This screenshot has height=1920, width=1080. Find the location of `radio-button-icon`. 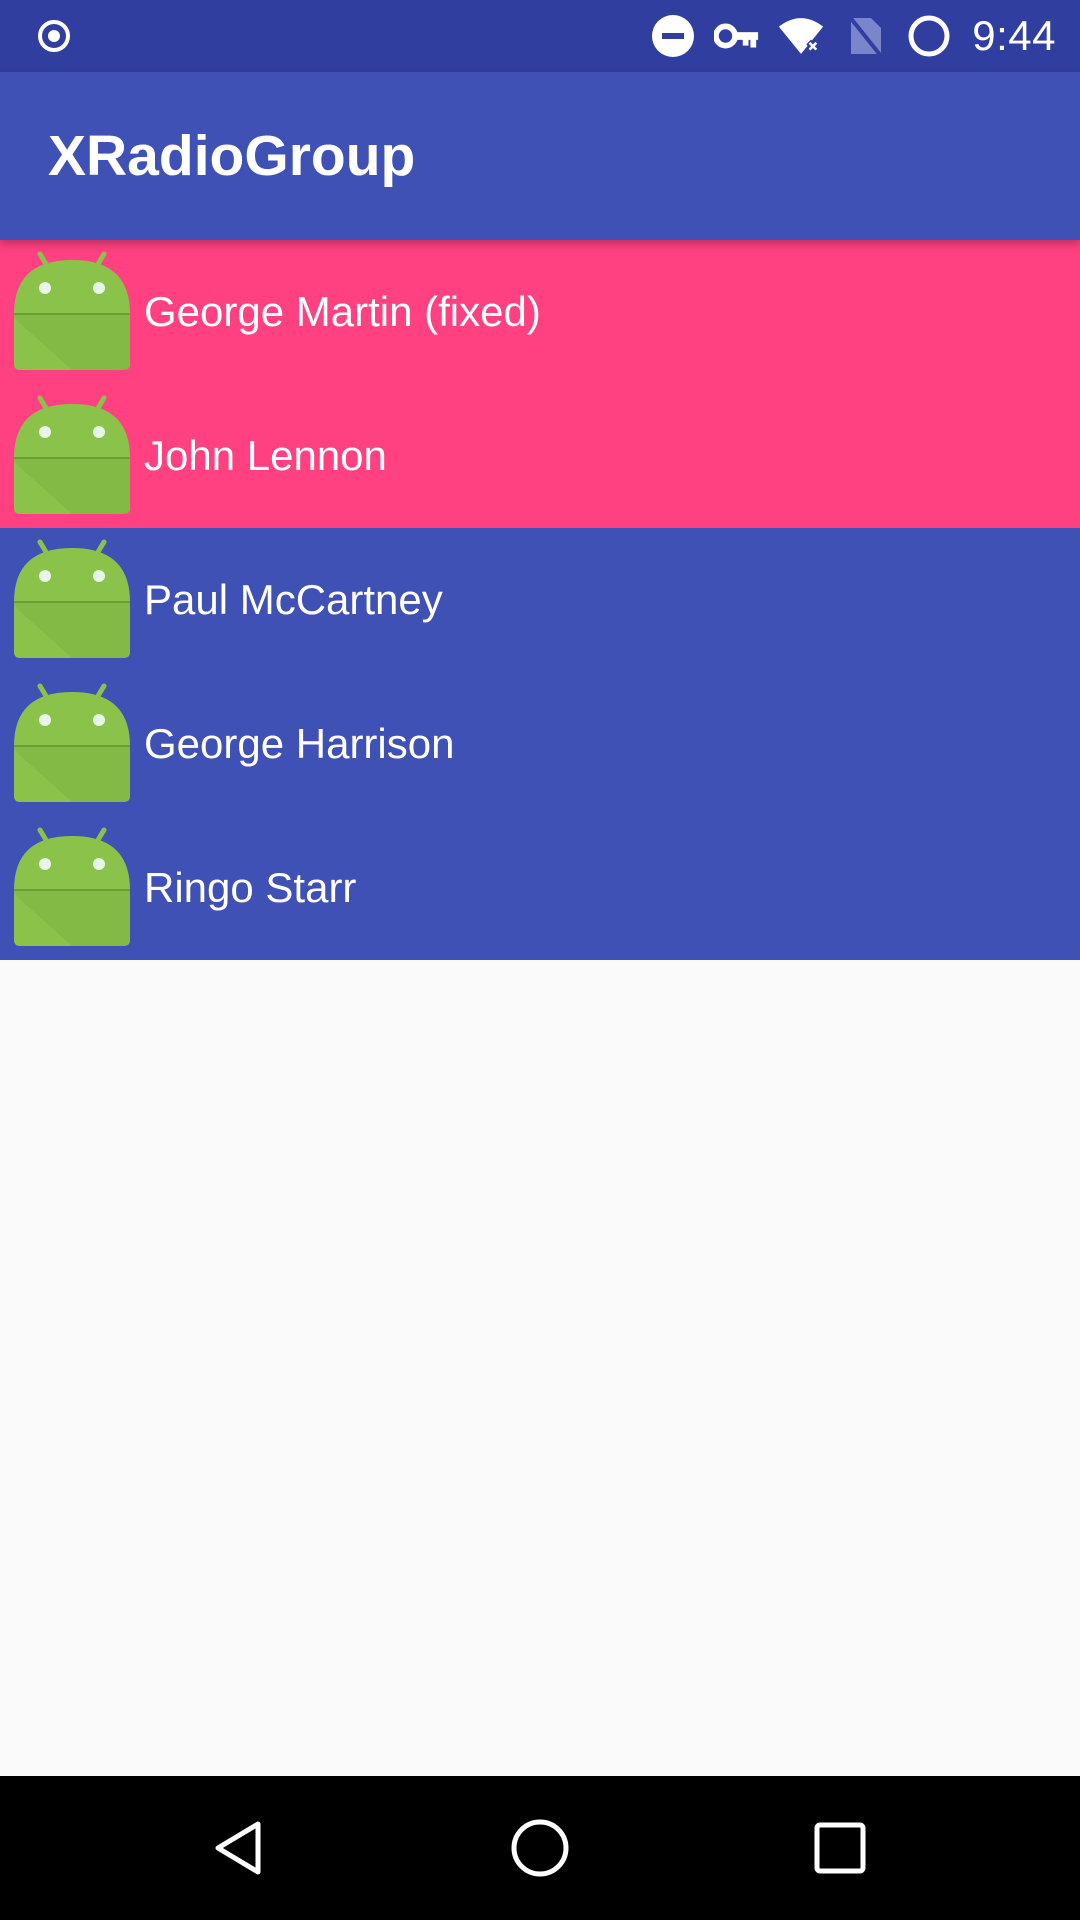

radio-button-icon is located at coordinates (54, 36).